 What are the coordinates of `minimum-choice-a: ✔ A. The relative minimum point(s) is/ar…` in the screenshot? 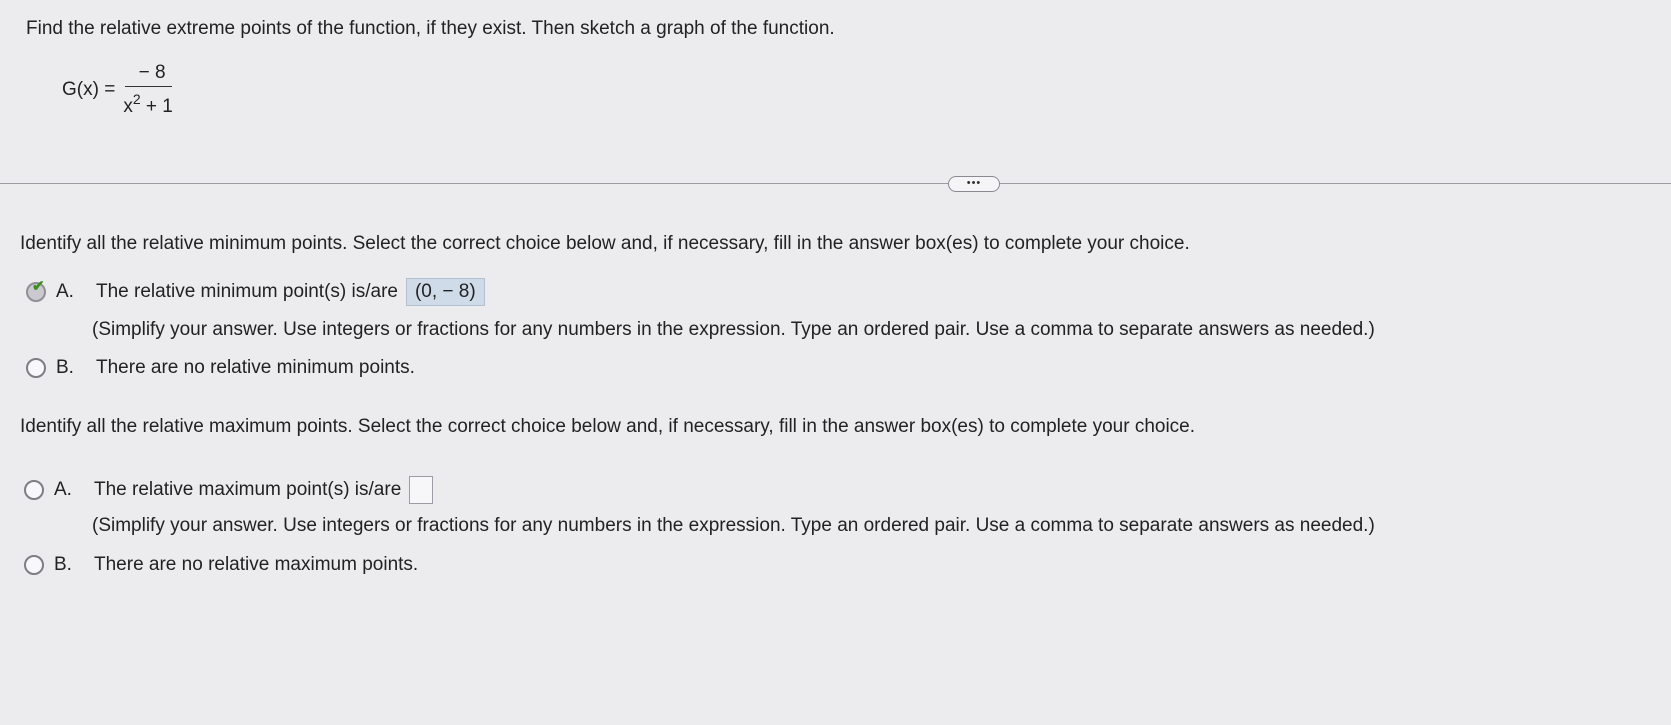 It's located at (255, 292).